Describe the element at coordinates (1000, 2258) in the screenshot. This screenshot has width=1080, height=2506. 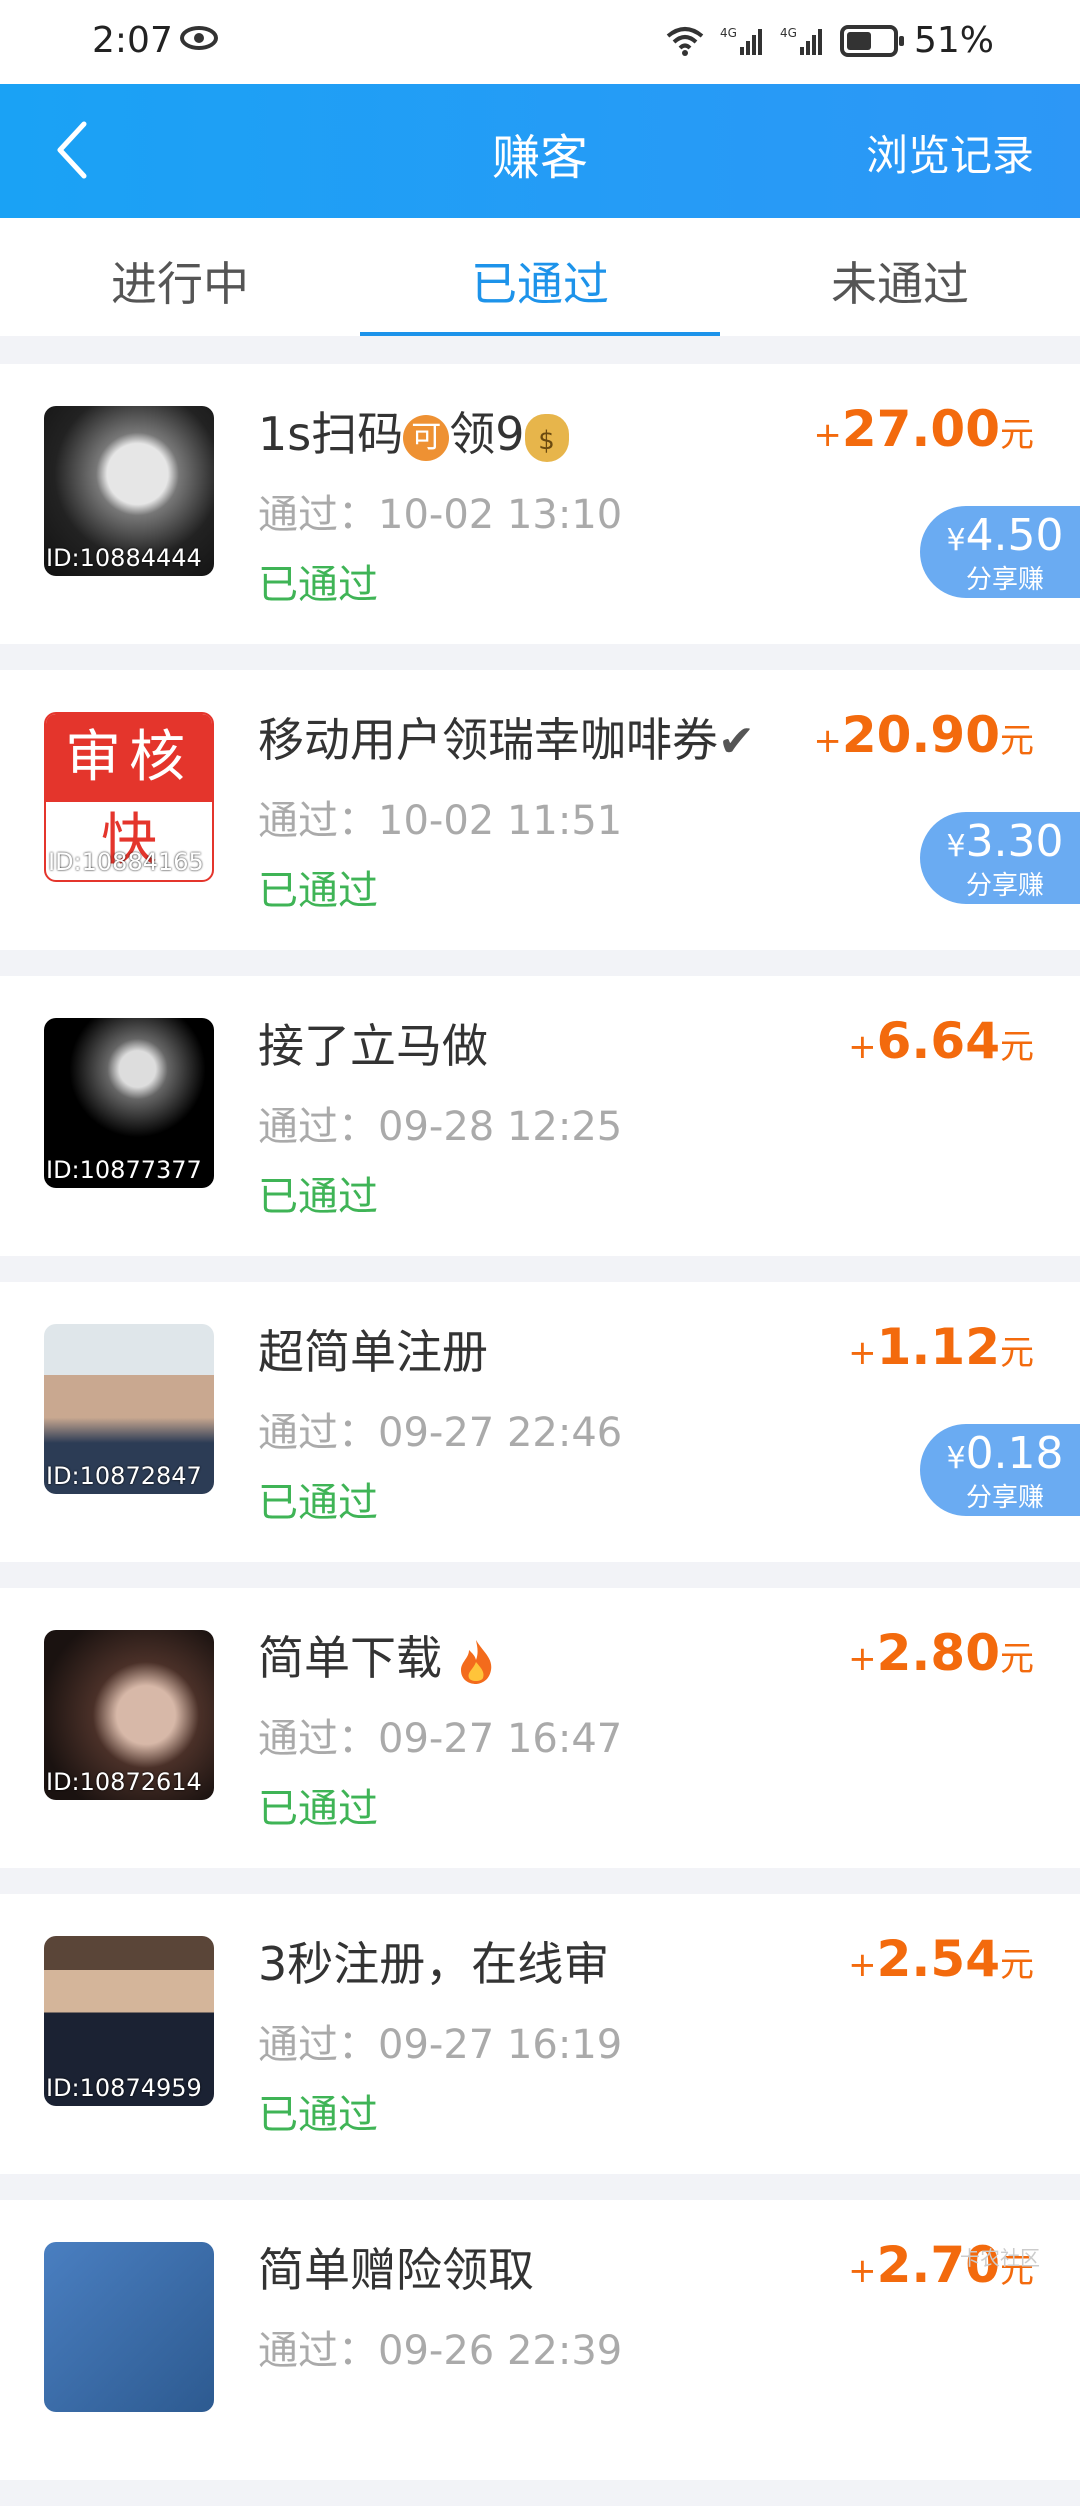
I see `watermark: 卡农社区` at that location.